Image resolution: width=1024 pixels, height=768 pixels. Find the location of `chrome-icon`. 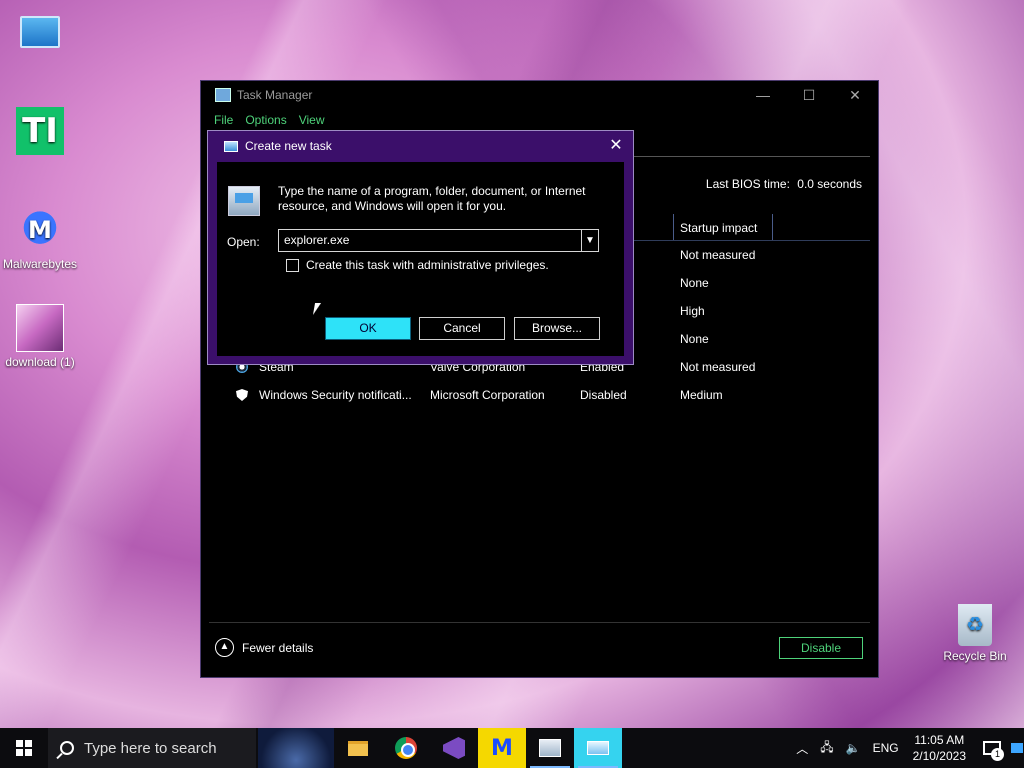

chrome-icon is located at coordinates (406, 748).